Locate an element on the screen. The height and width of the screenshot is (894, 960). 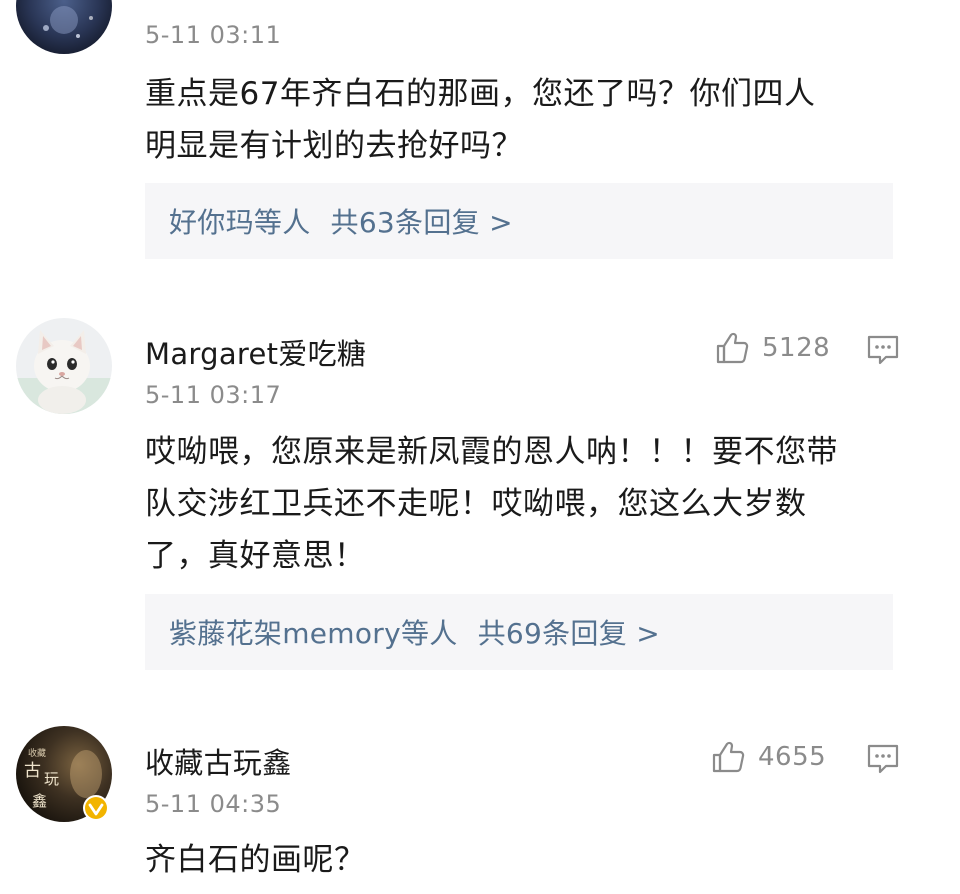
comment-text-line: 哎呦喂，您原来是新凤霞的恩人呐！！！要不您带 is located at coordinates (491, 452).